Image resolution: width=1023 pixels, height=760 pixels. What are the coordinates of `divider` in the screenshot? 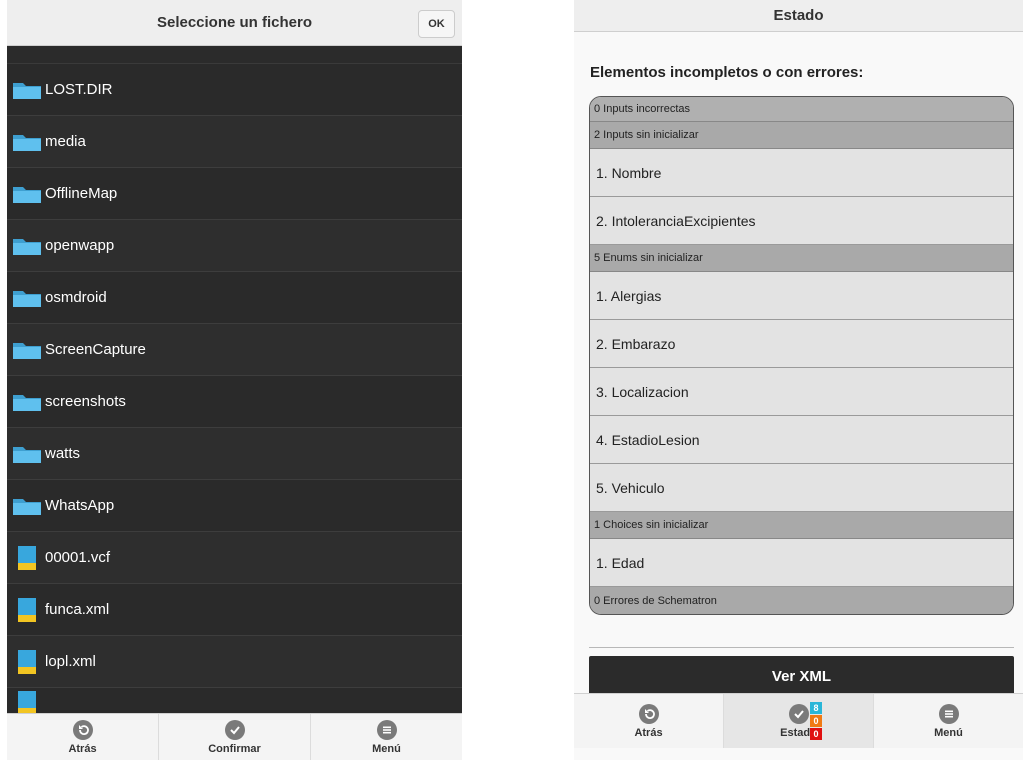 It's located at (801, 647).